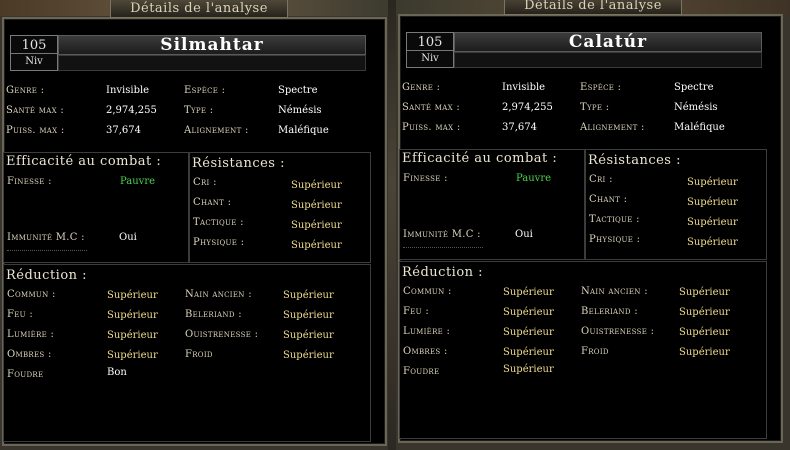 This screenshot has width=790, height=450. What do you see at coordinates (595, 351) in the screenshot?
I see `red-froid-label: Froid` at bounding box center [595, 351].